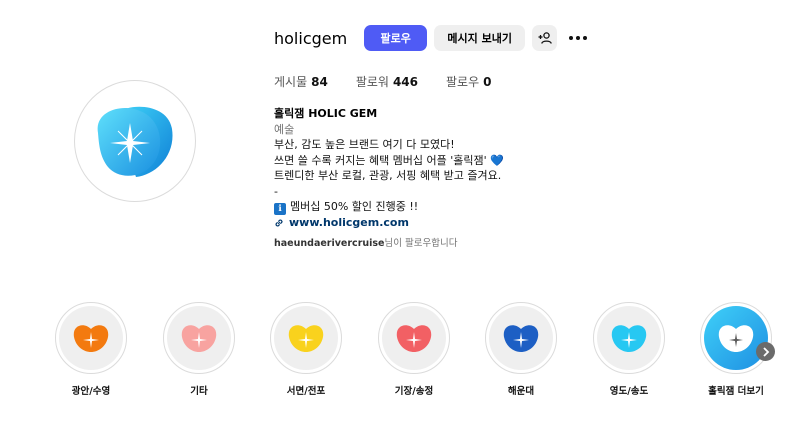 This screenshot has width=800, height=442. What do you see at coordinates (284, 129) in the screenshot?
I see `category-label: 예술` at bounding box center [284, 129].